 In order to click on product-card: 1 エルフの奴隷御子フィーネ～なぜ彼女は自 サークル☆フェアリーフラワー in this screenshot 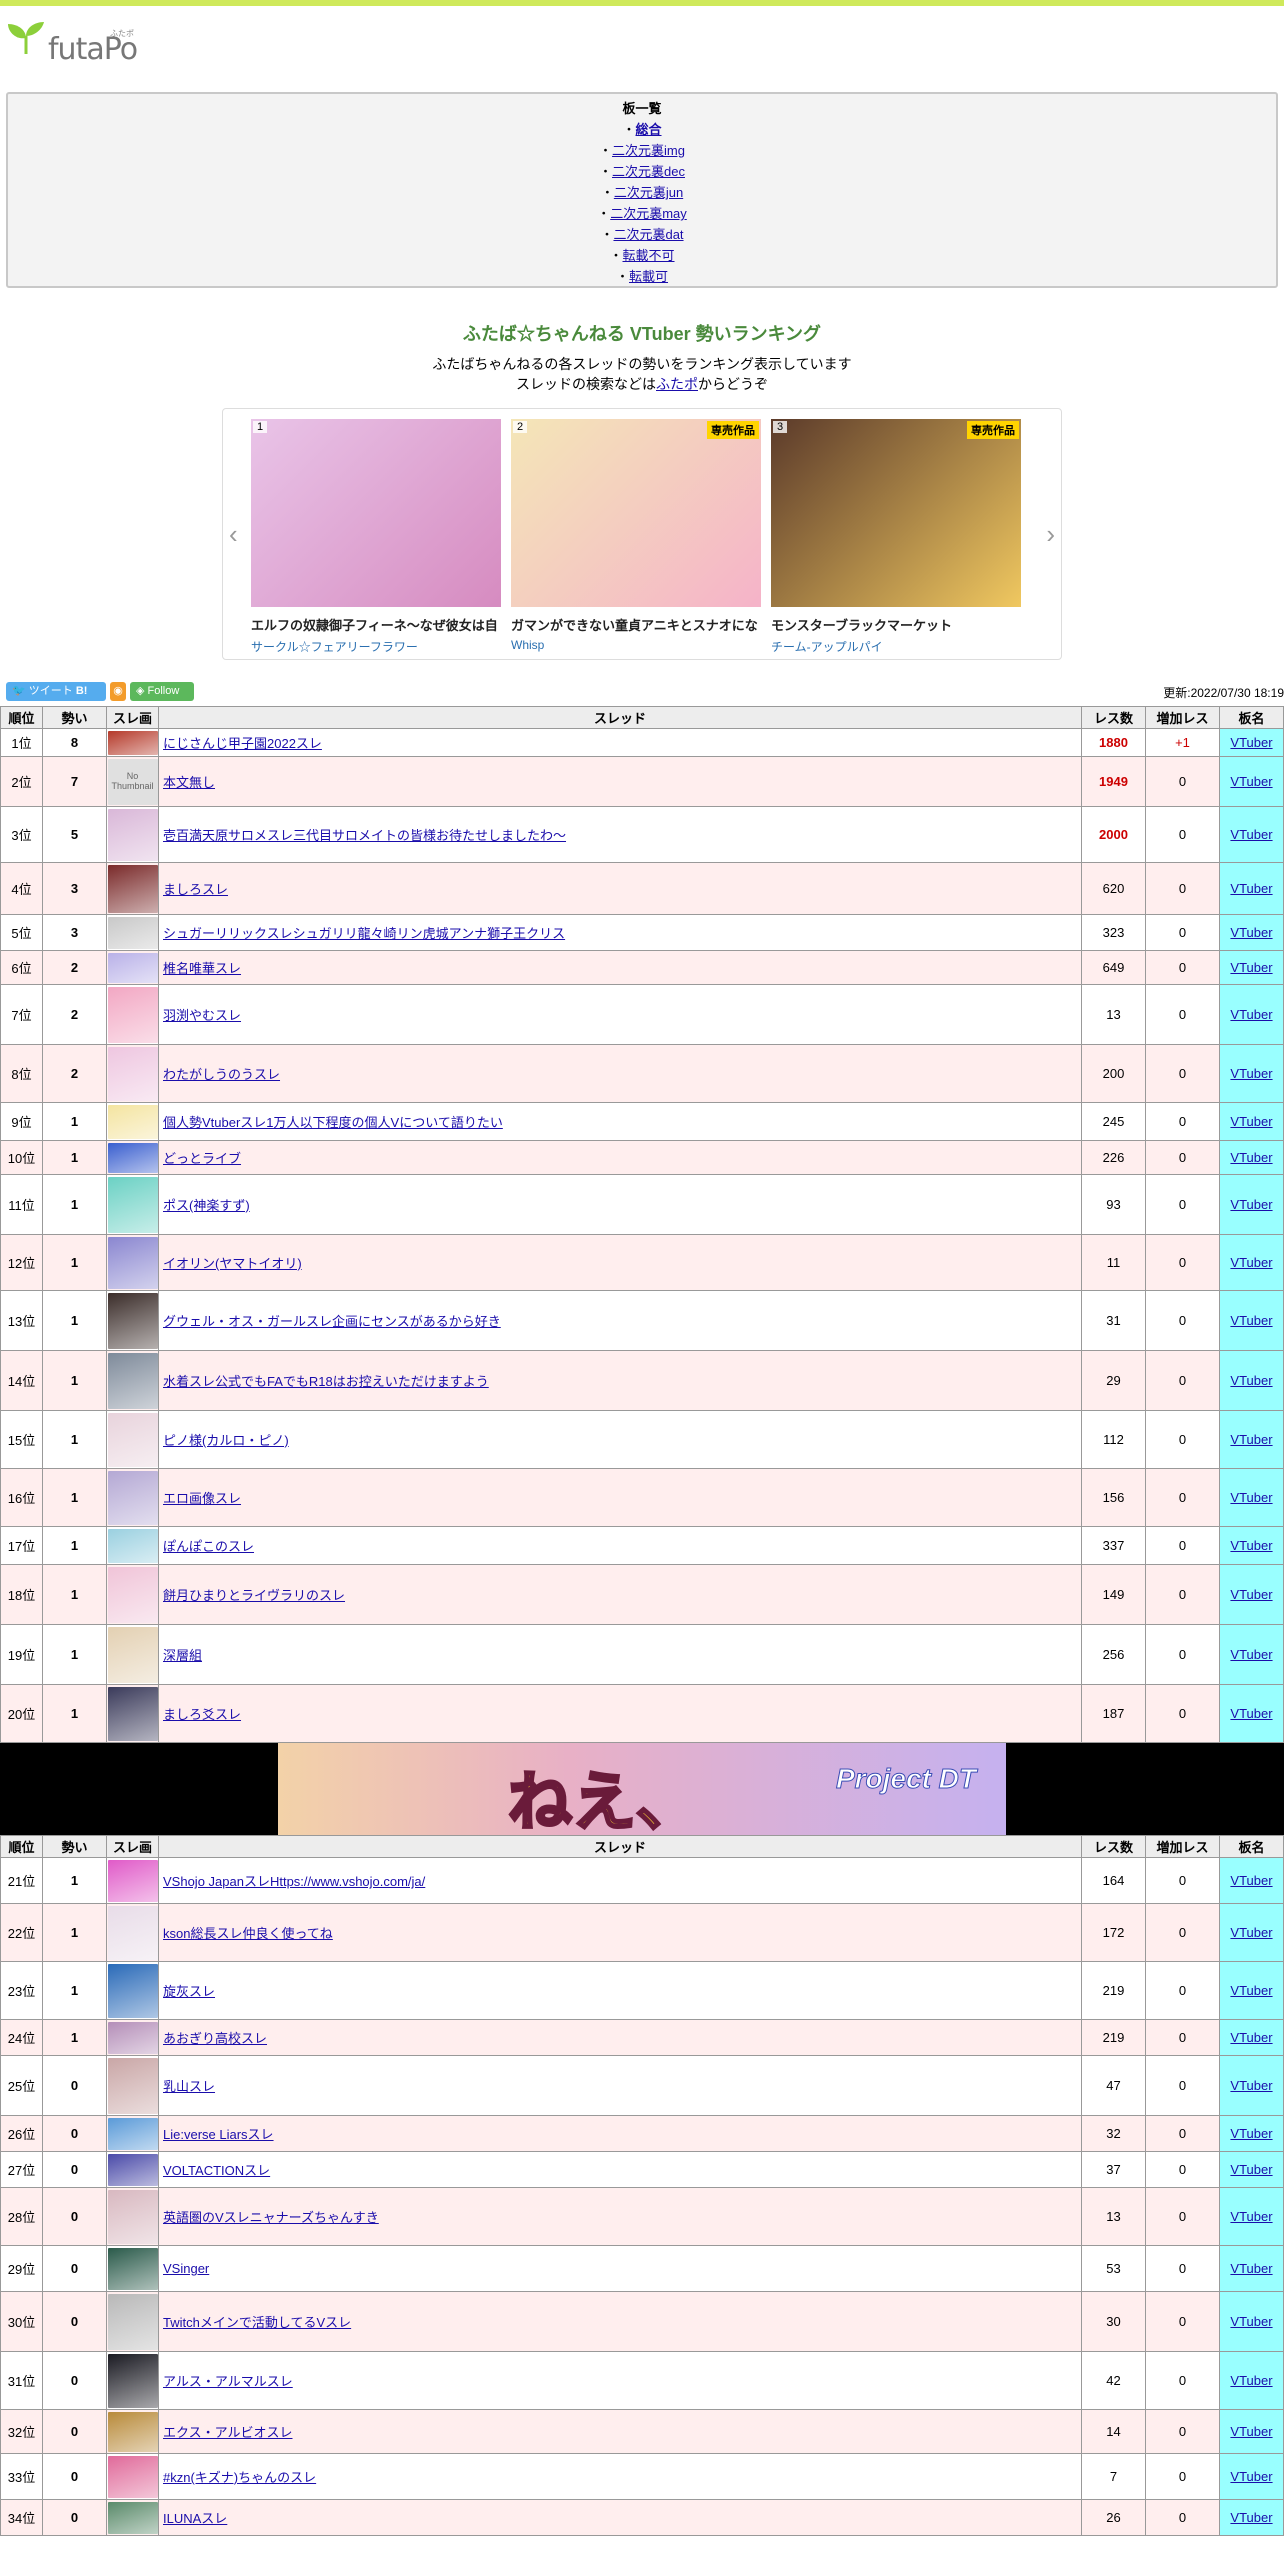, I will do `click(376, 537)`.